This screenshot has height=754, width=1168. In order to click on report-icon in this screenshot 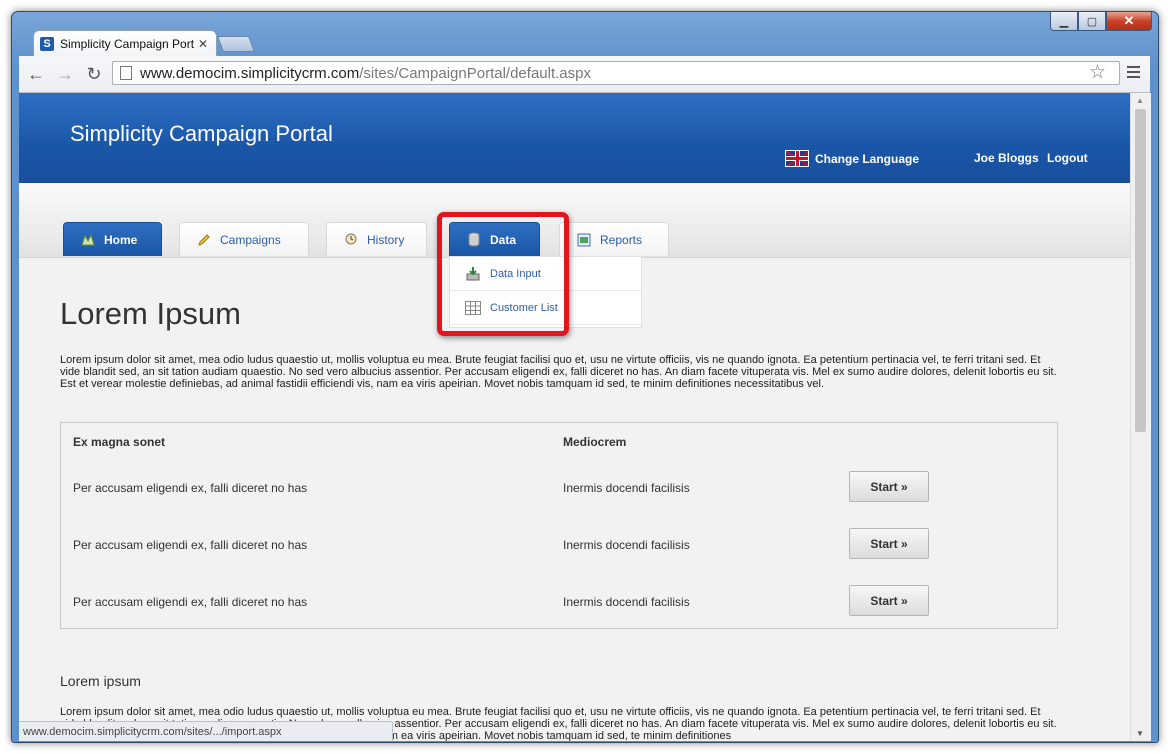, I will do `click(584, 240)`.